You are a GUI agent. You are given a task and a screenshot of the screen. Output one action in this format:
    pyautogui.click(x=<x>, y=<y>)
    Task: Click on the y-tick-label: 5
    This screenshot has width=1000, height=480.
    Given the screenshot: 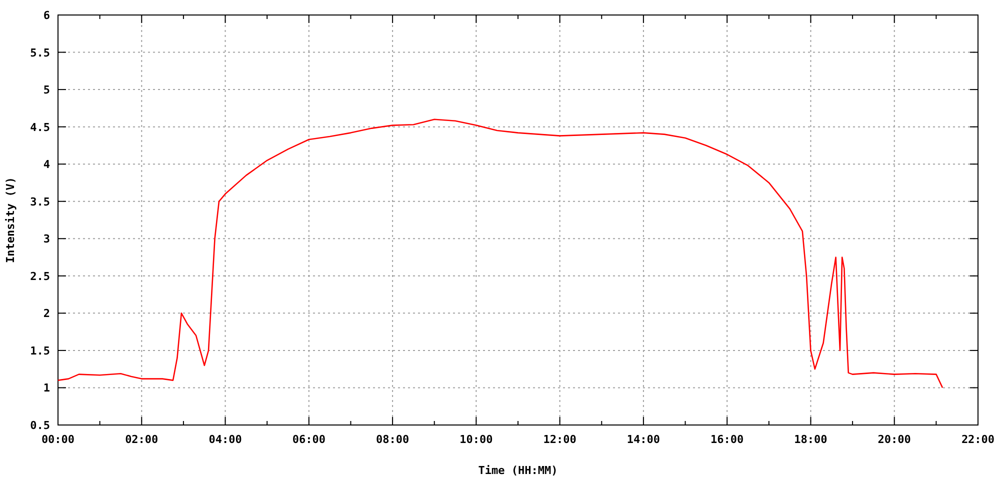 What is the action you would take?
    pyautogui.click(x=46, y=90)
    